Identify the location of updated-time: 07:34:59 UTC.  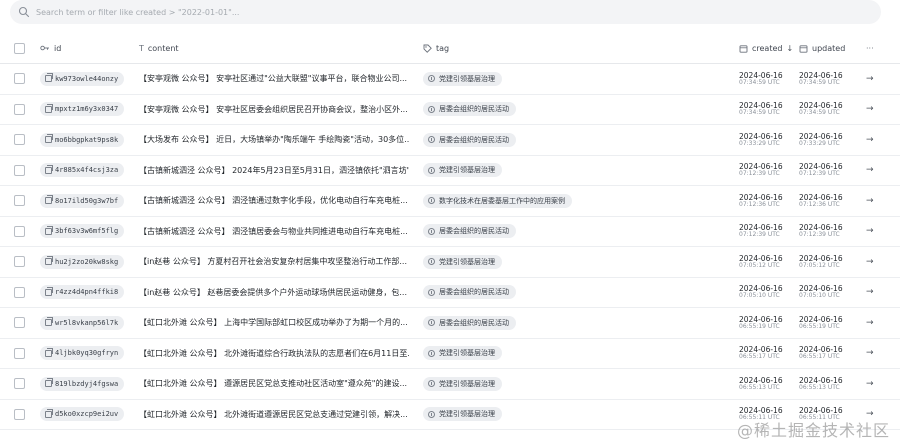
(819, 113).